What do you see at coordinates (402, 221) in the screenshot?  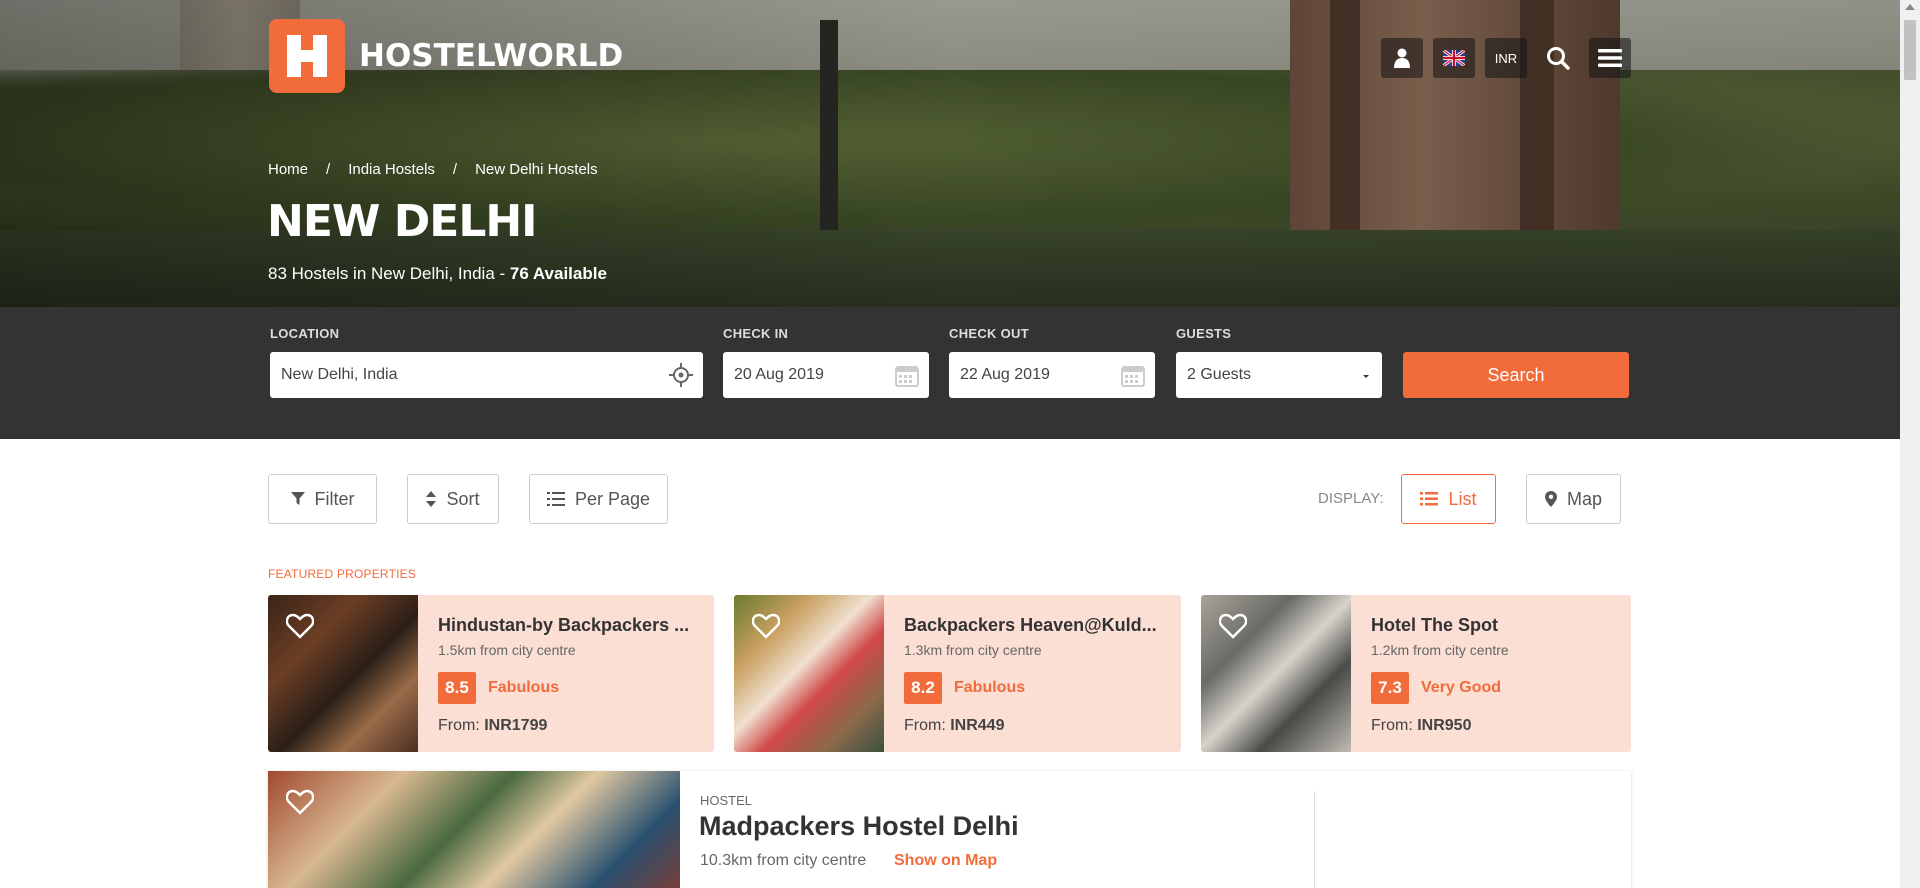 I see `page-title: NEW DELHI` at bounding box center [402, 221].